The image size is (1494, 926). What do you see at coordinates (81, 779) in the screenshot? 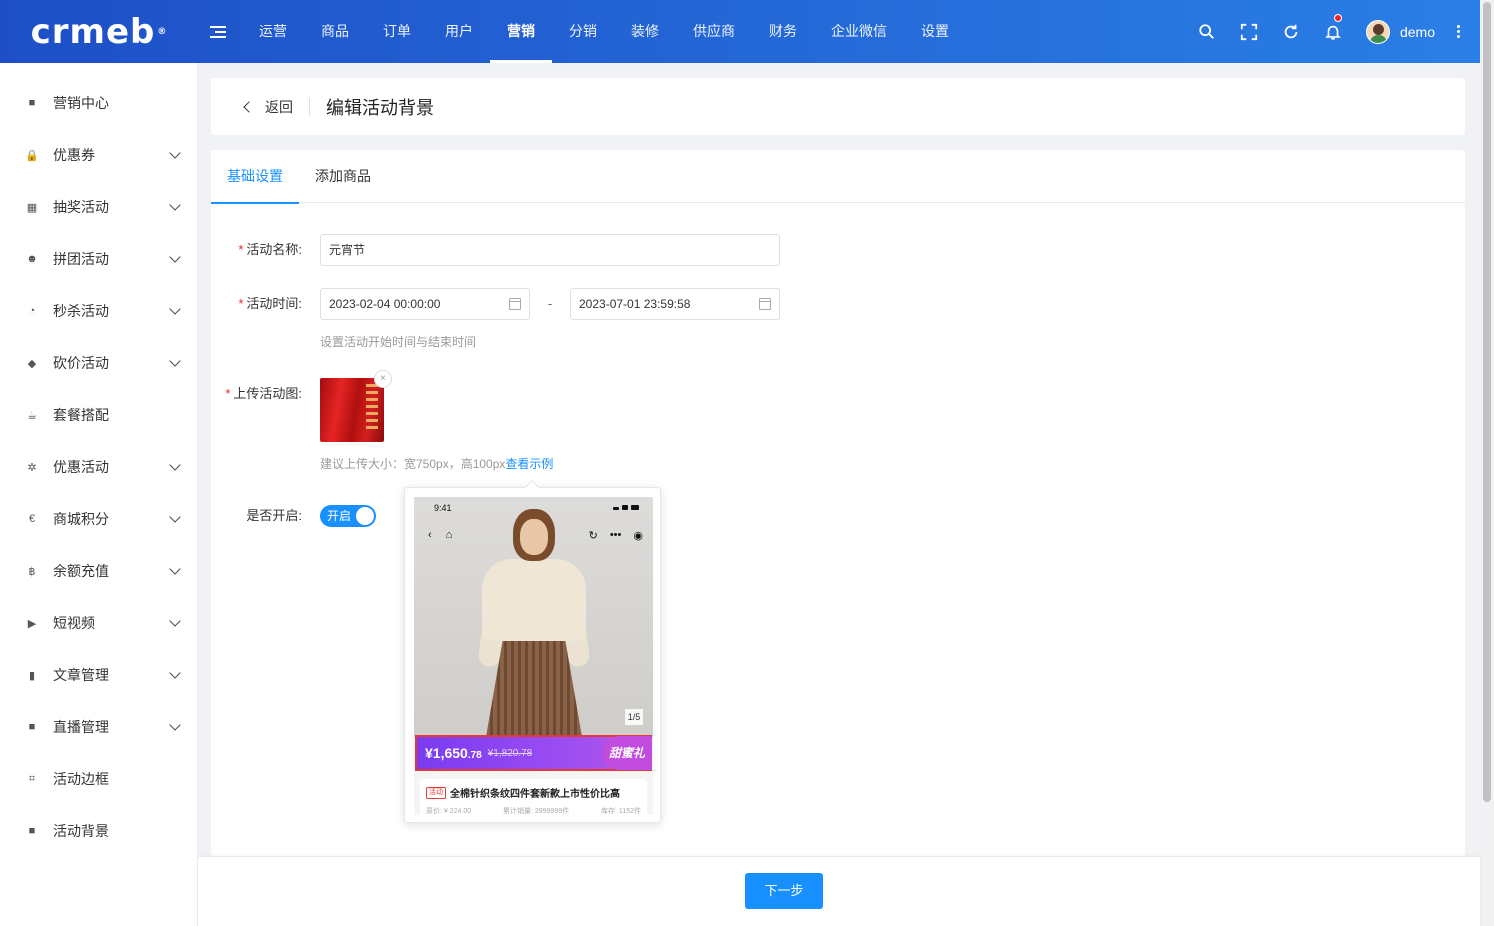
I see `sidebar-item-label: 活动边框` at bounding box center [81, 779].